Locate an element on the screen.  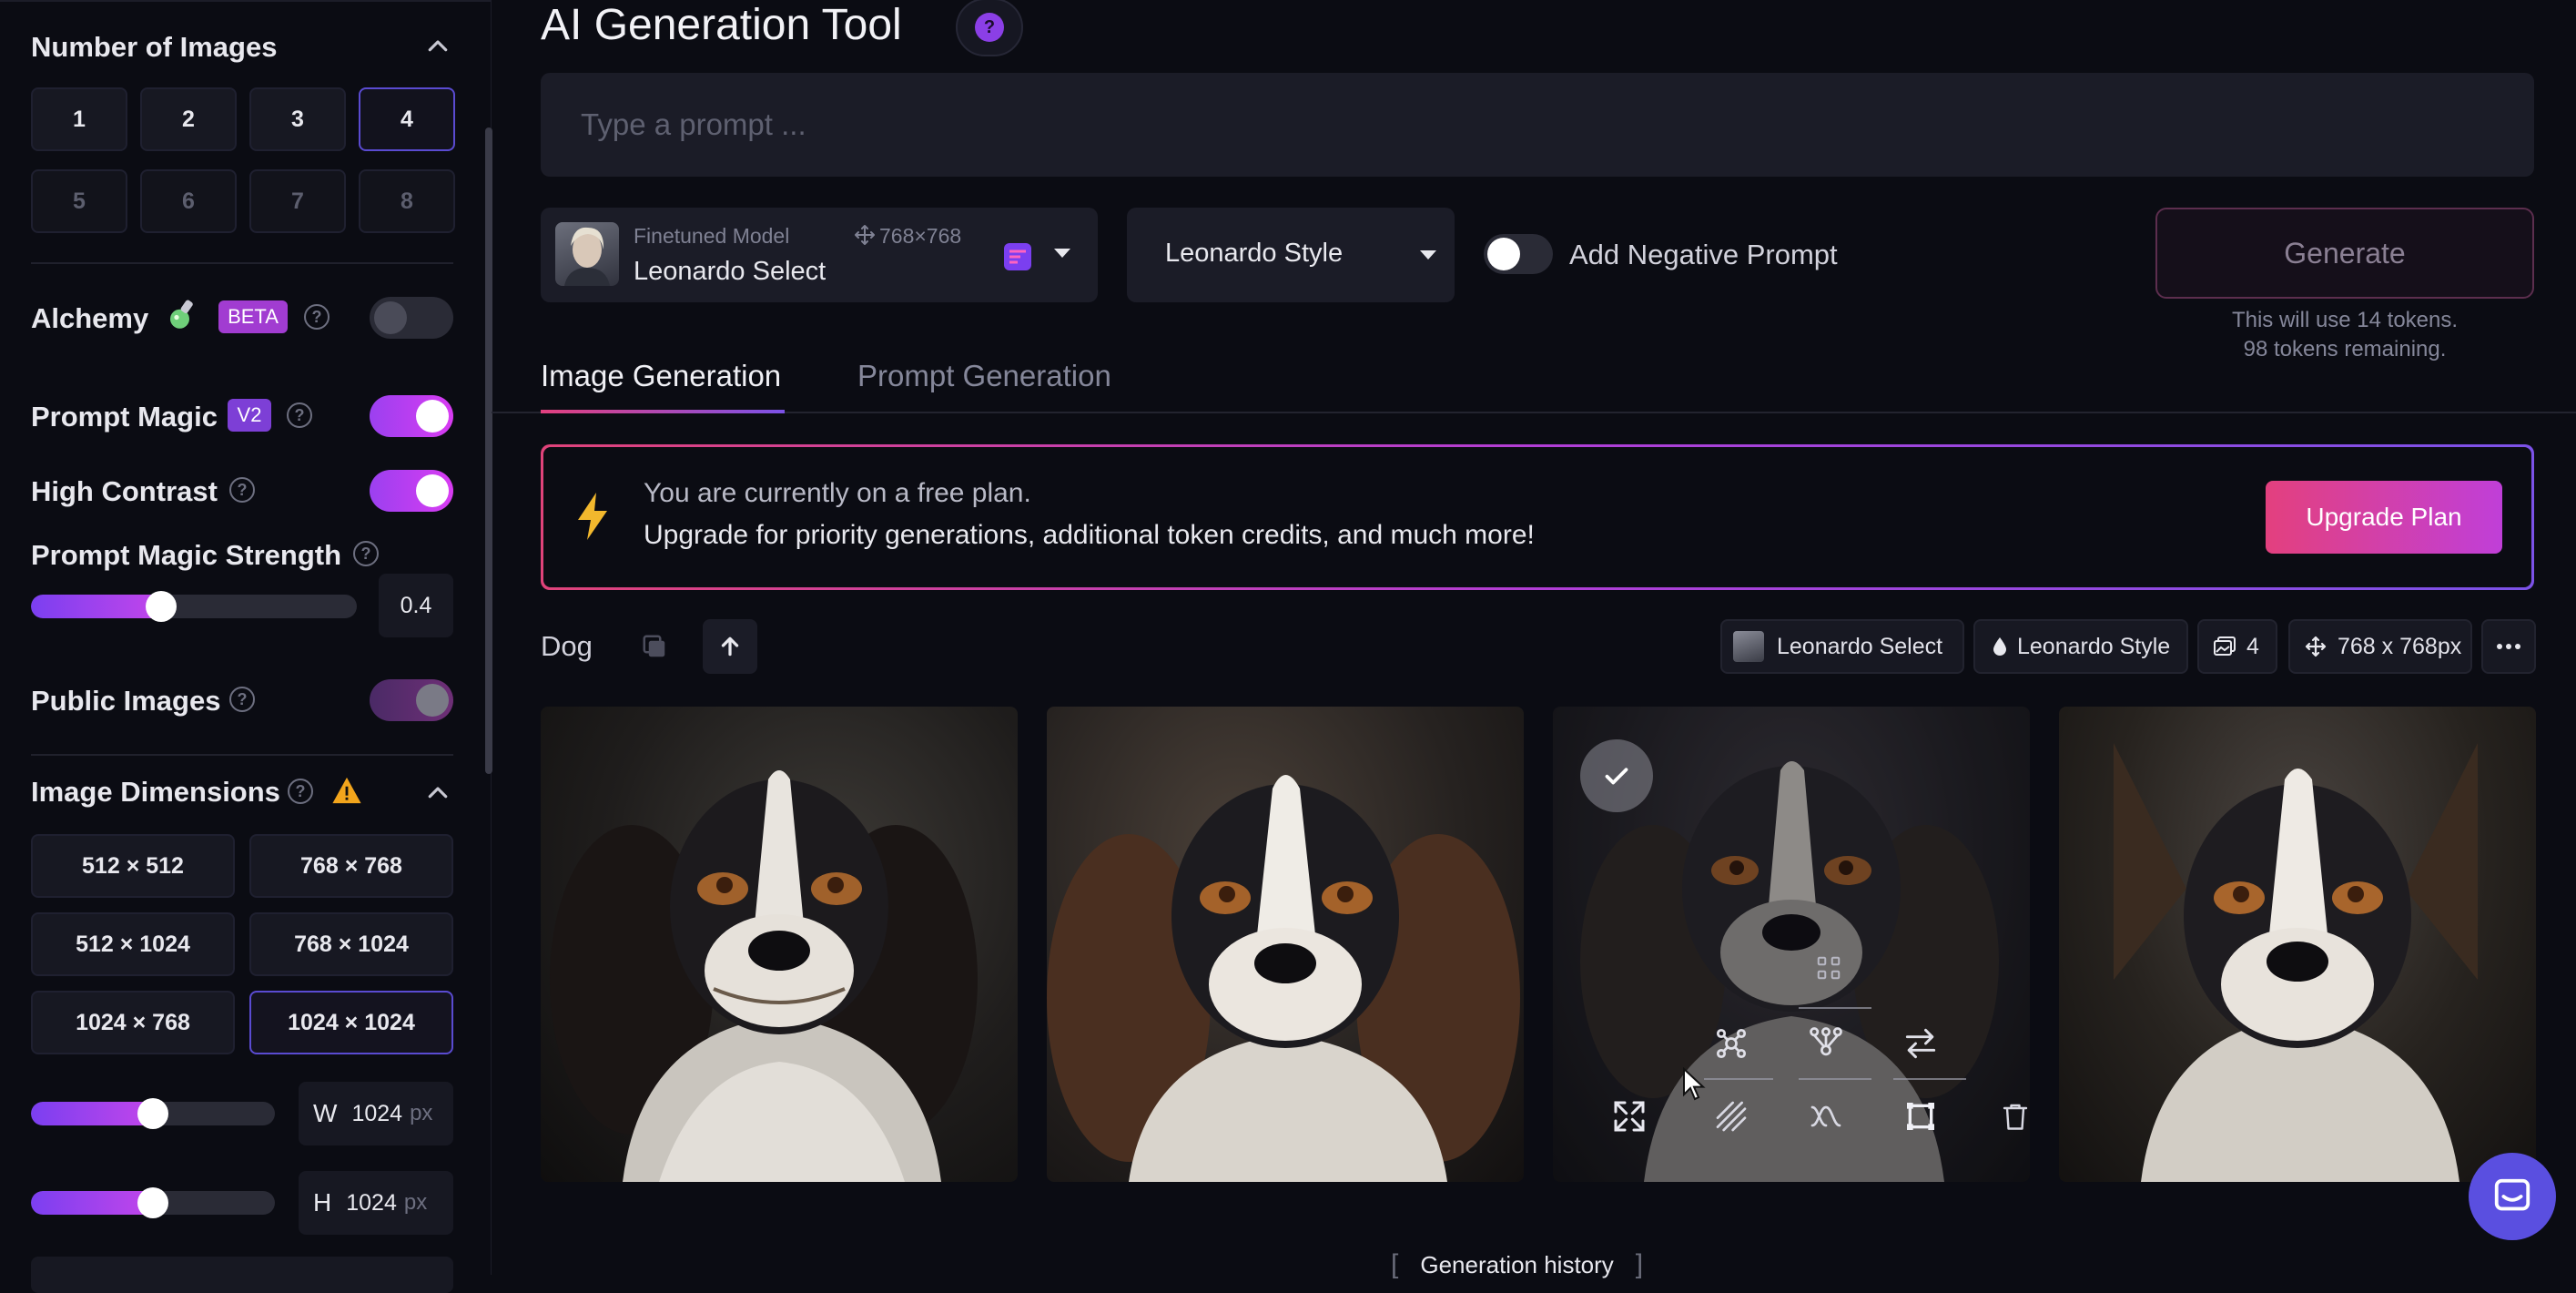
chip-model: Leonardo Select is located at coordinates (1842, 646).